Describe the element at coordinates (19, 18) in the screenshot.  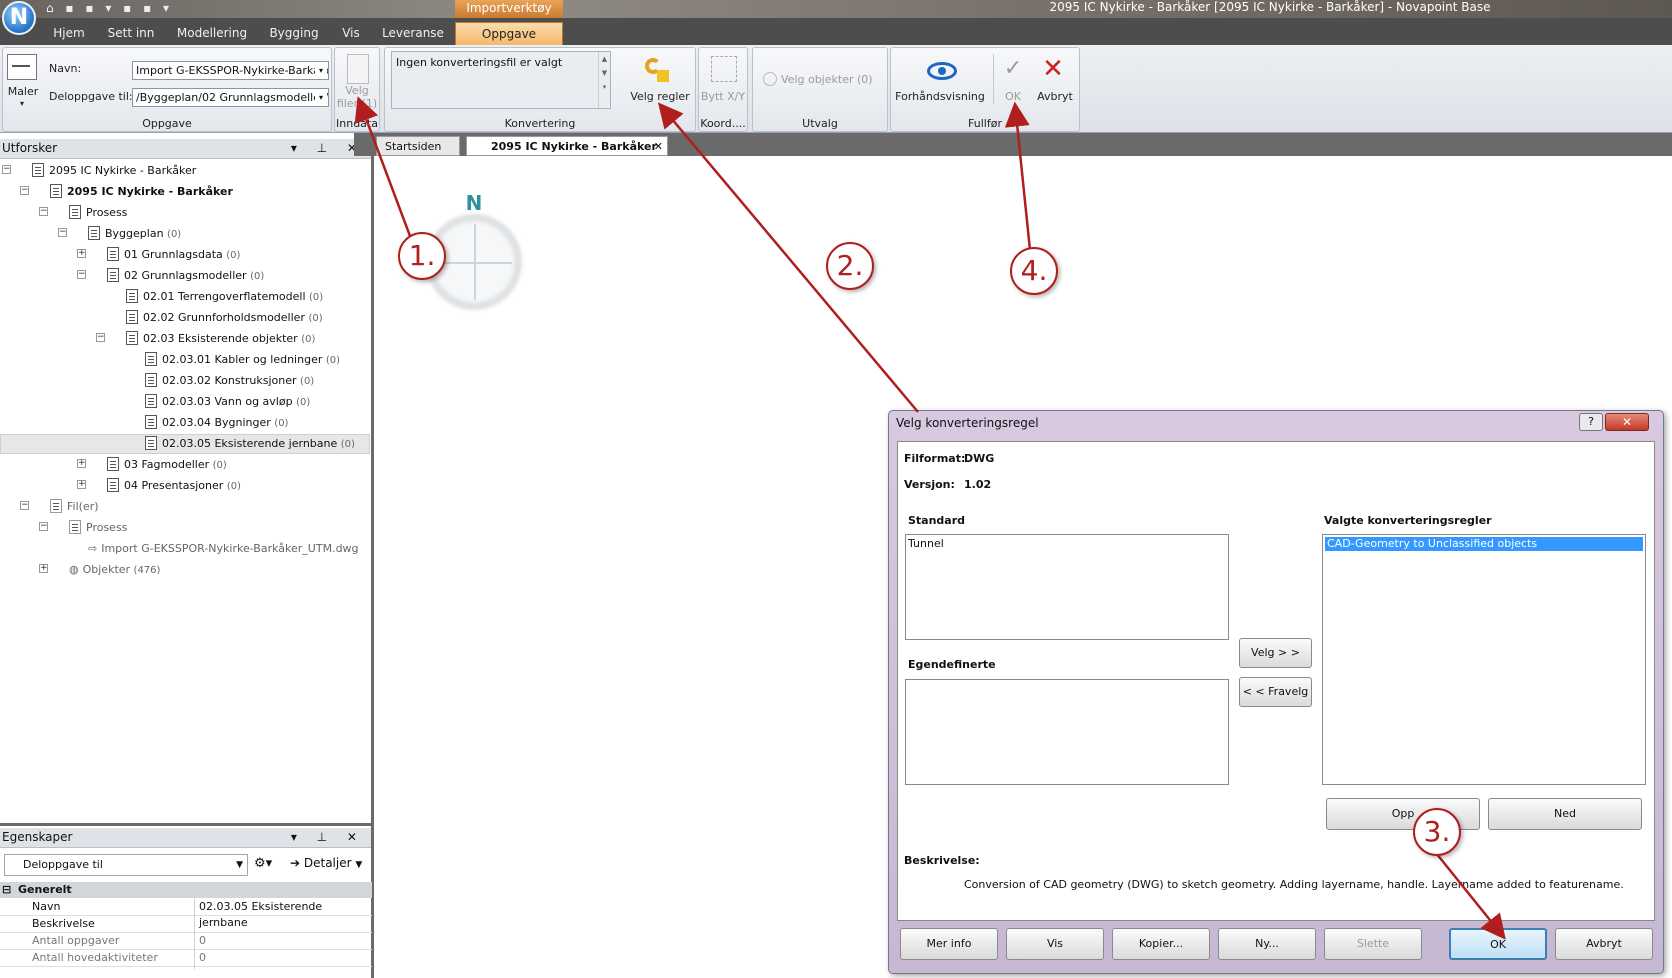
I see `app-logo-button: N` at that location.